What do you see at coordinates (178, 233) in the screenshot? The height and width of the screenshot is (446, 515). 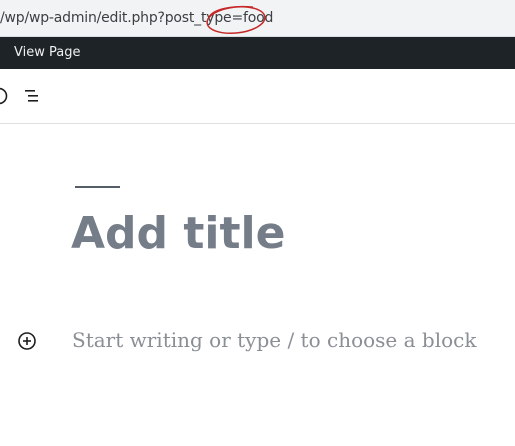 I see `post-title-placeholder: Add title` at bounding box center [178, 233].